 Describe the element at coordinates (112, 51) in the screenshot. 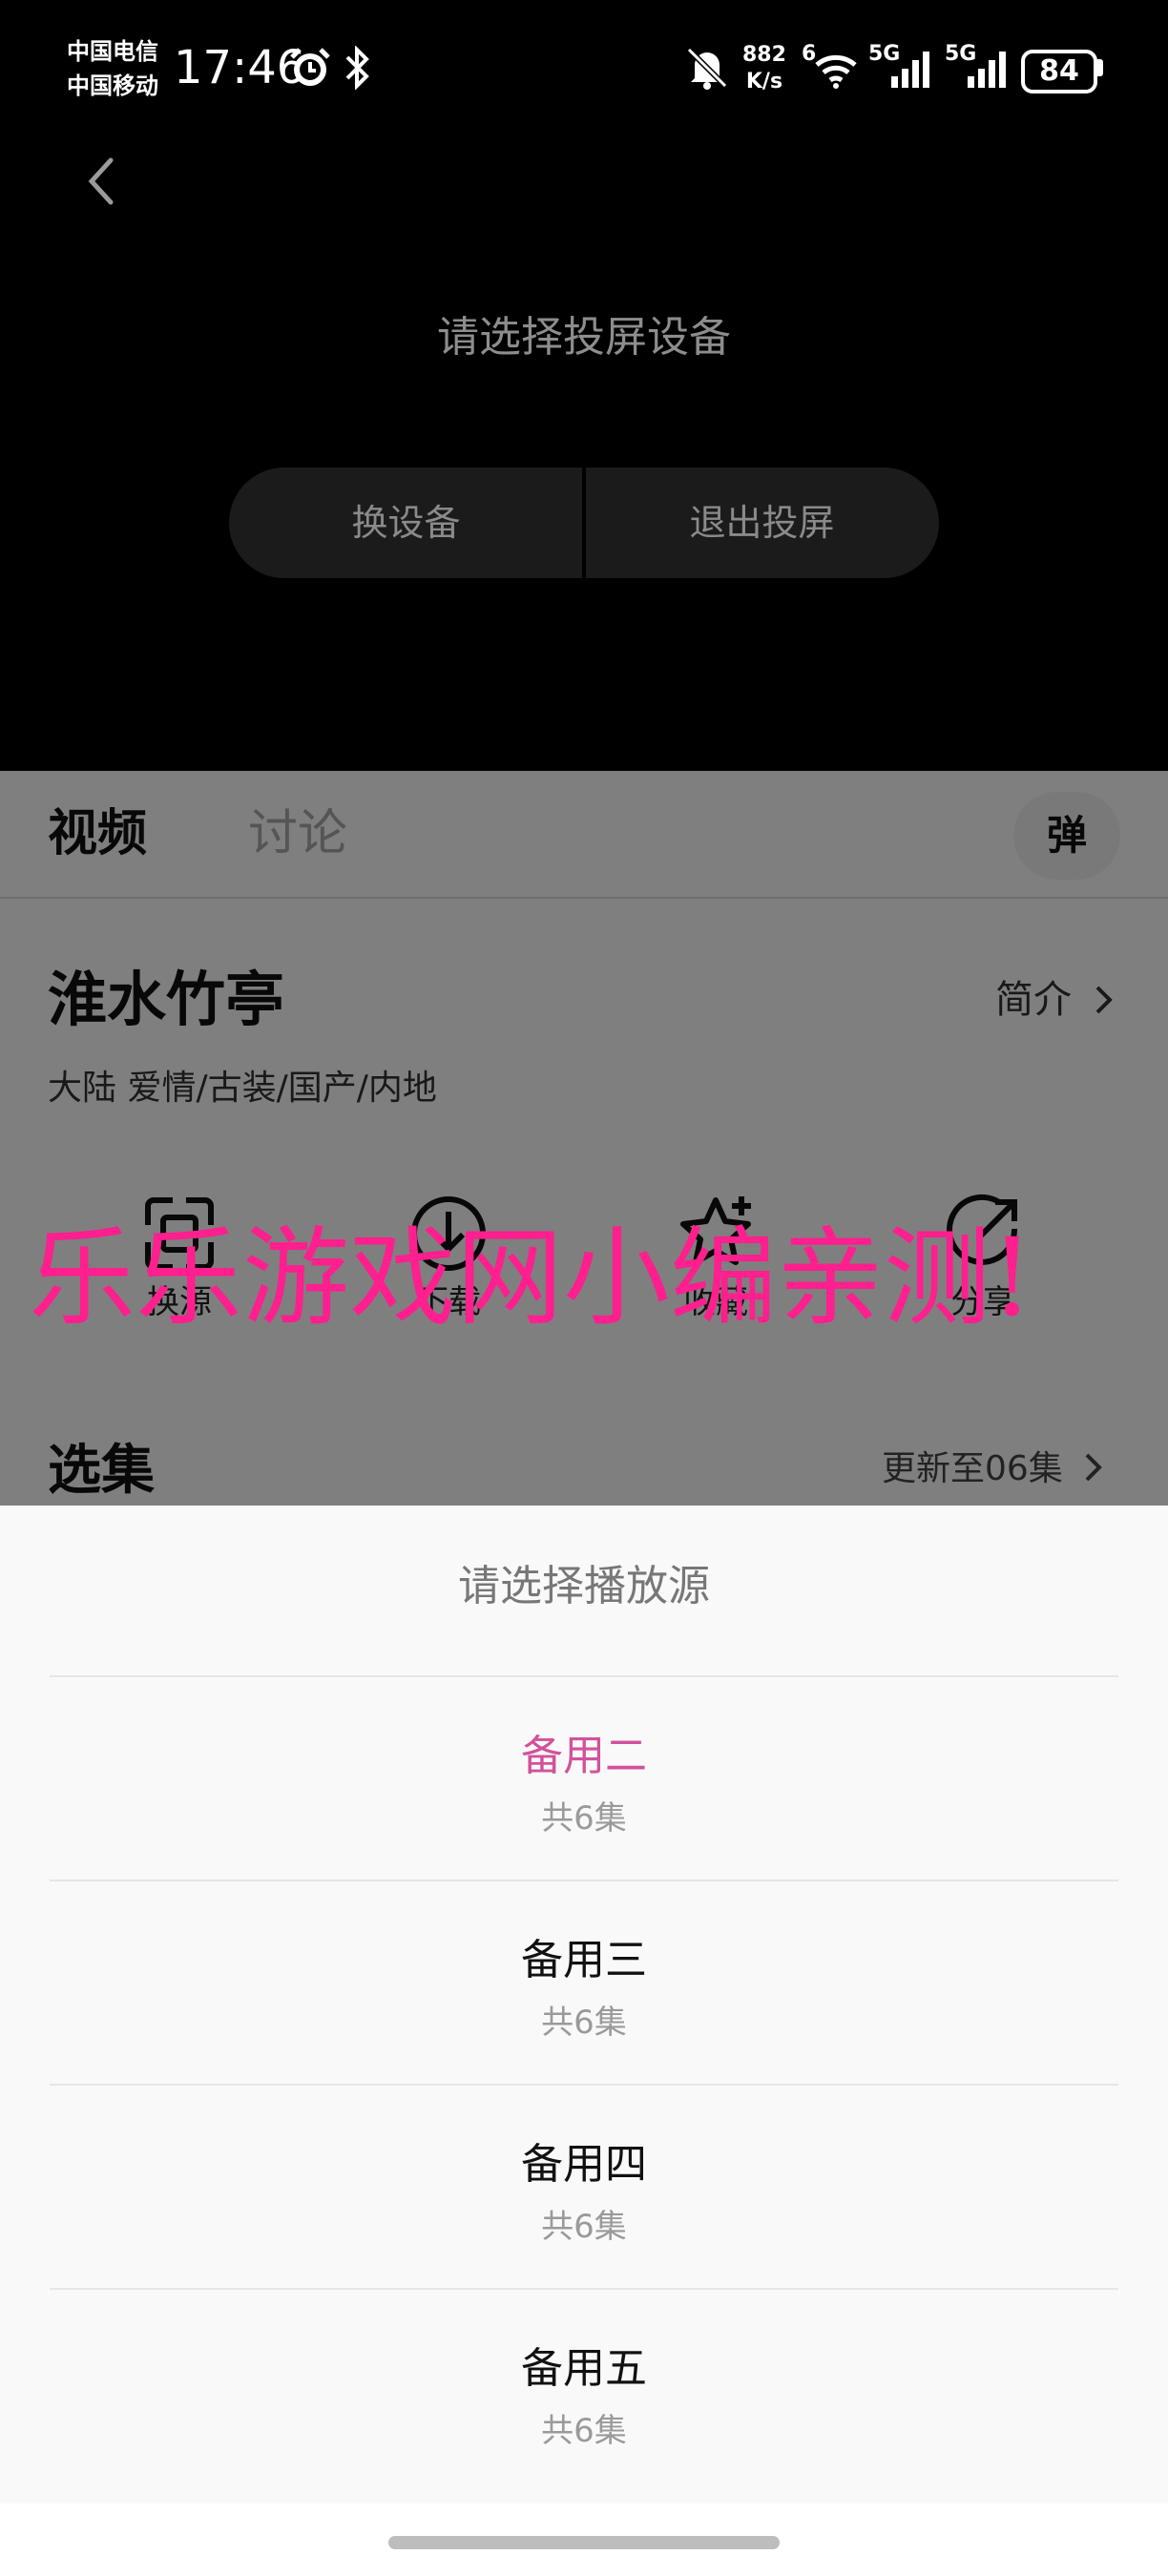

I see `carrier-1: 中国电信` at that location.